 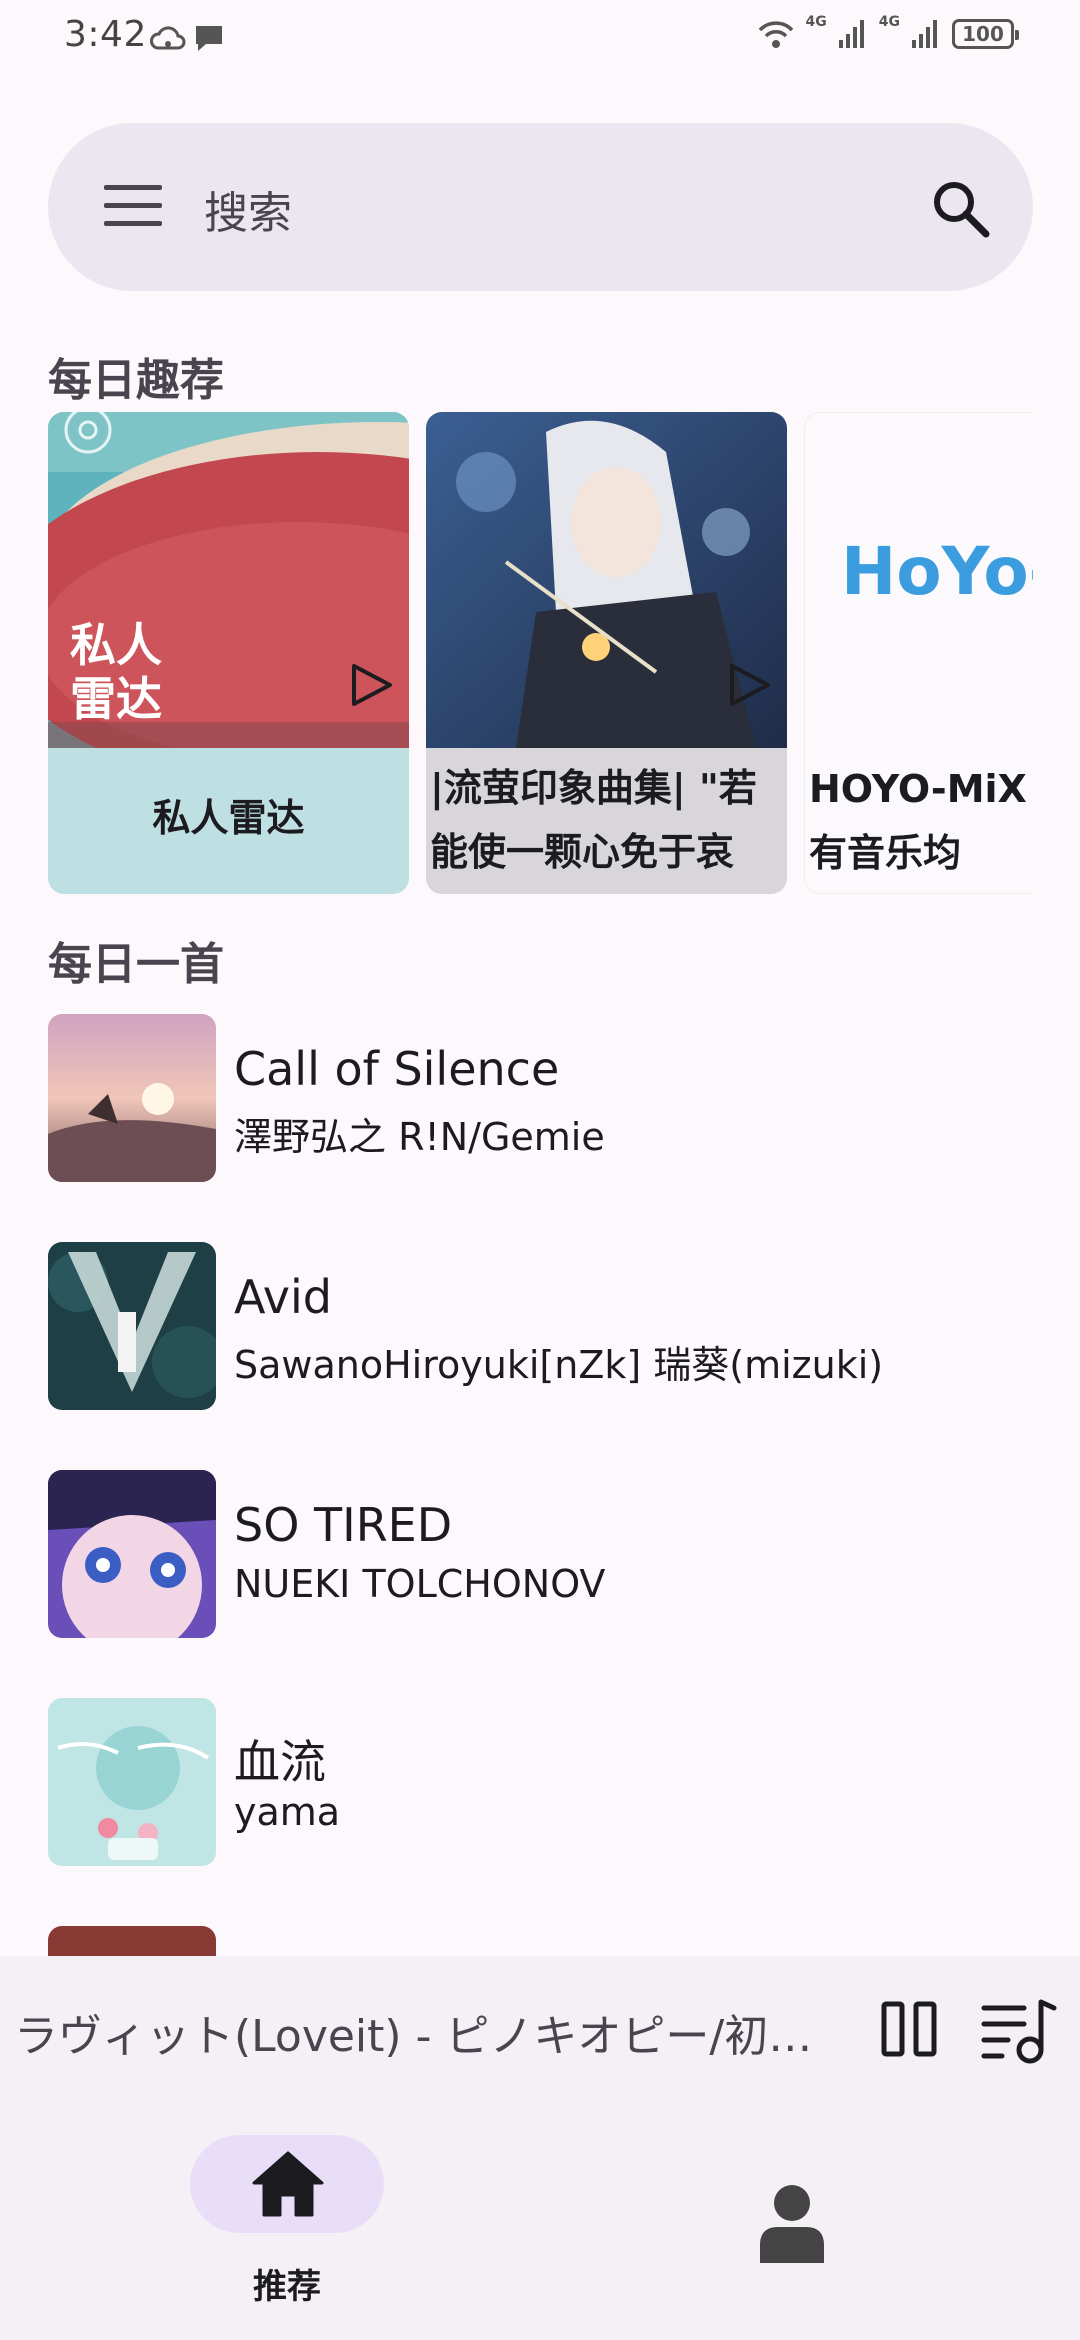 I want to click on card-label: 私人雷达, so click(x=228, y=821).